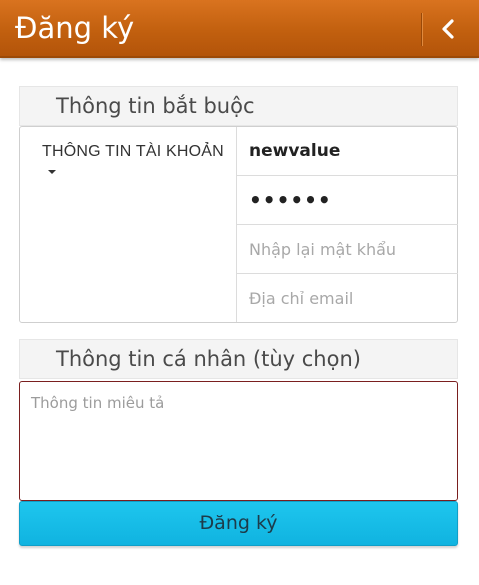 Image resolution: width=479 pixels, height=585 pixels. I want to click on password-value: ••••••, so click(290, 200).